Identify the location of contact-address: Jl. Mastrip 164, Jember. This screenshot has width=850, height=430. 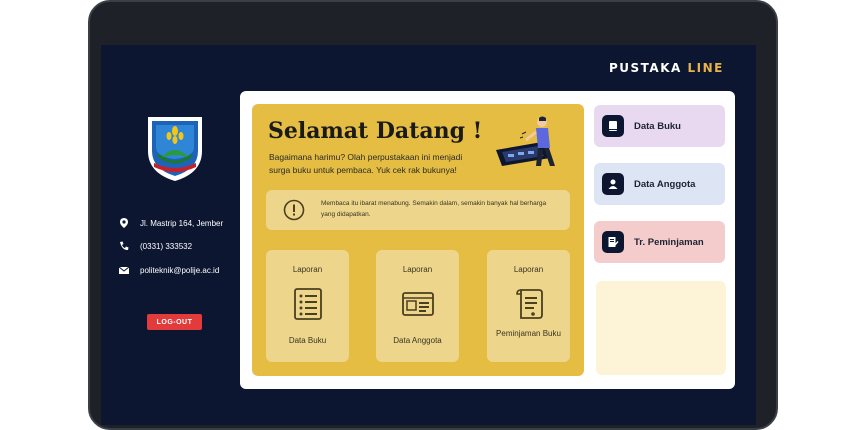
(170, 223).